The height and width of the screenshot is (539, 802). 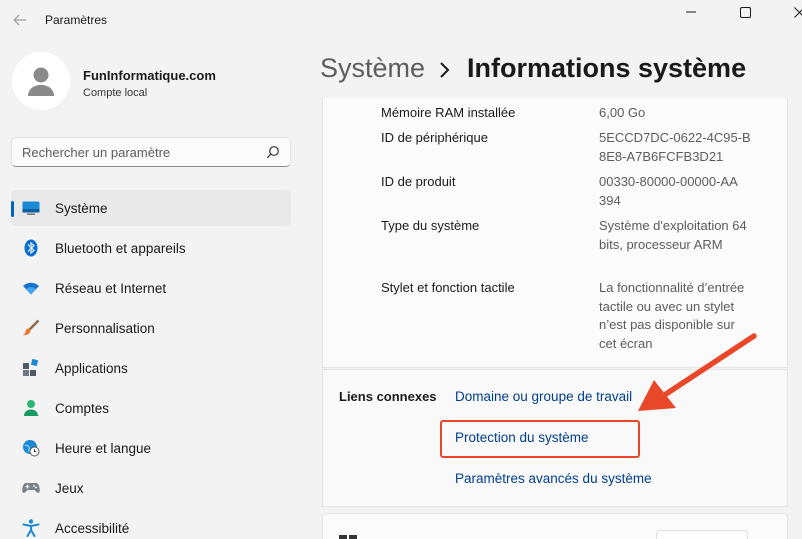 What do you see at coordinates (540, 439) in the screenshot?
I see `annotation-highlight-box` at bounding box center [540, 439].